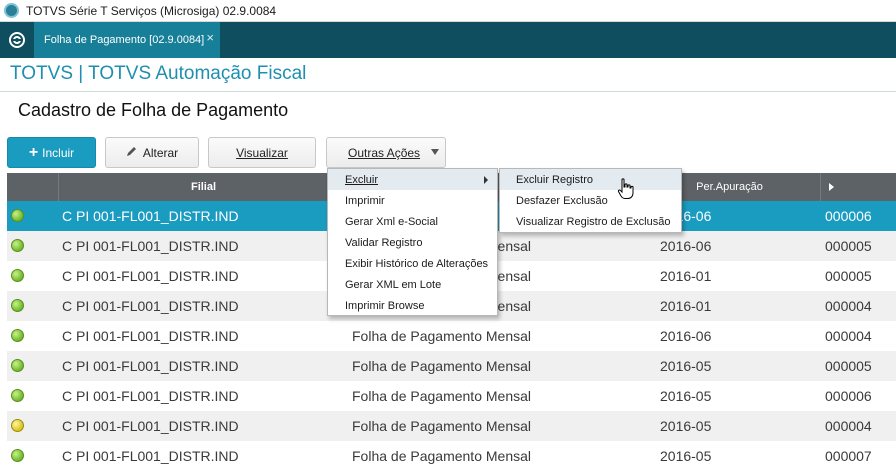 The image size is (896, 476). Describe the element at coordinates (562, 200) in the screenshot. I see `submenu-item-label: Desfazer Exclusão` at that location.